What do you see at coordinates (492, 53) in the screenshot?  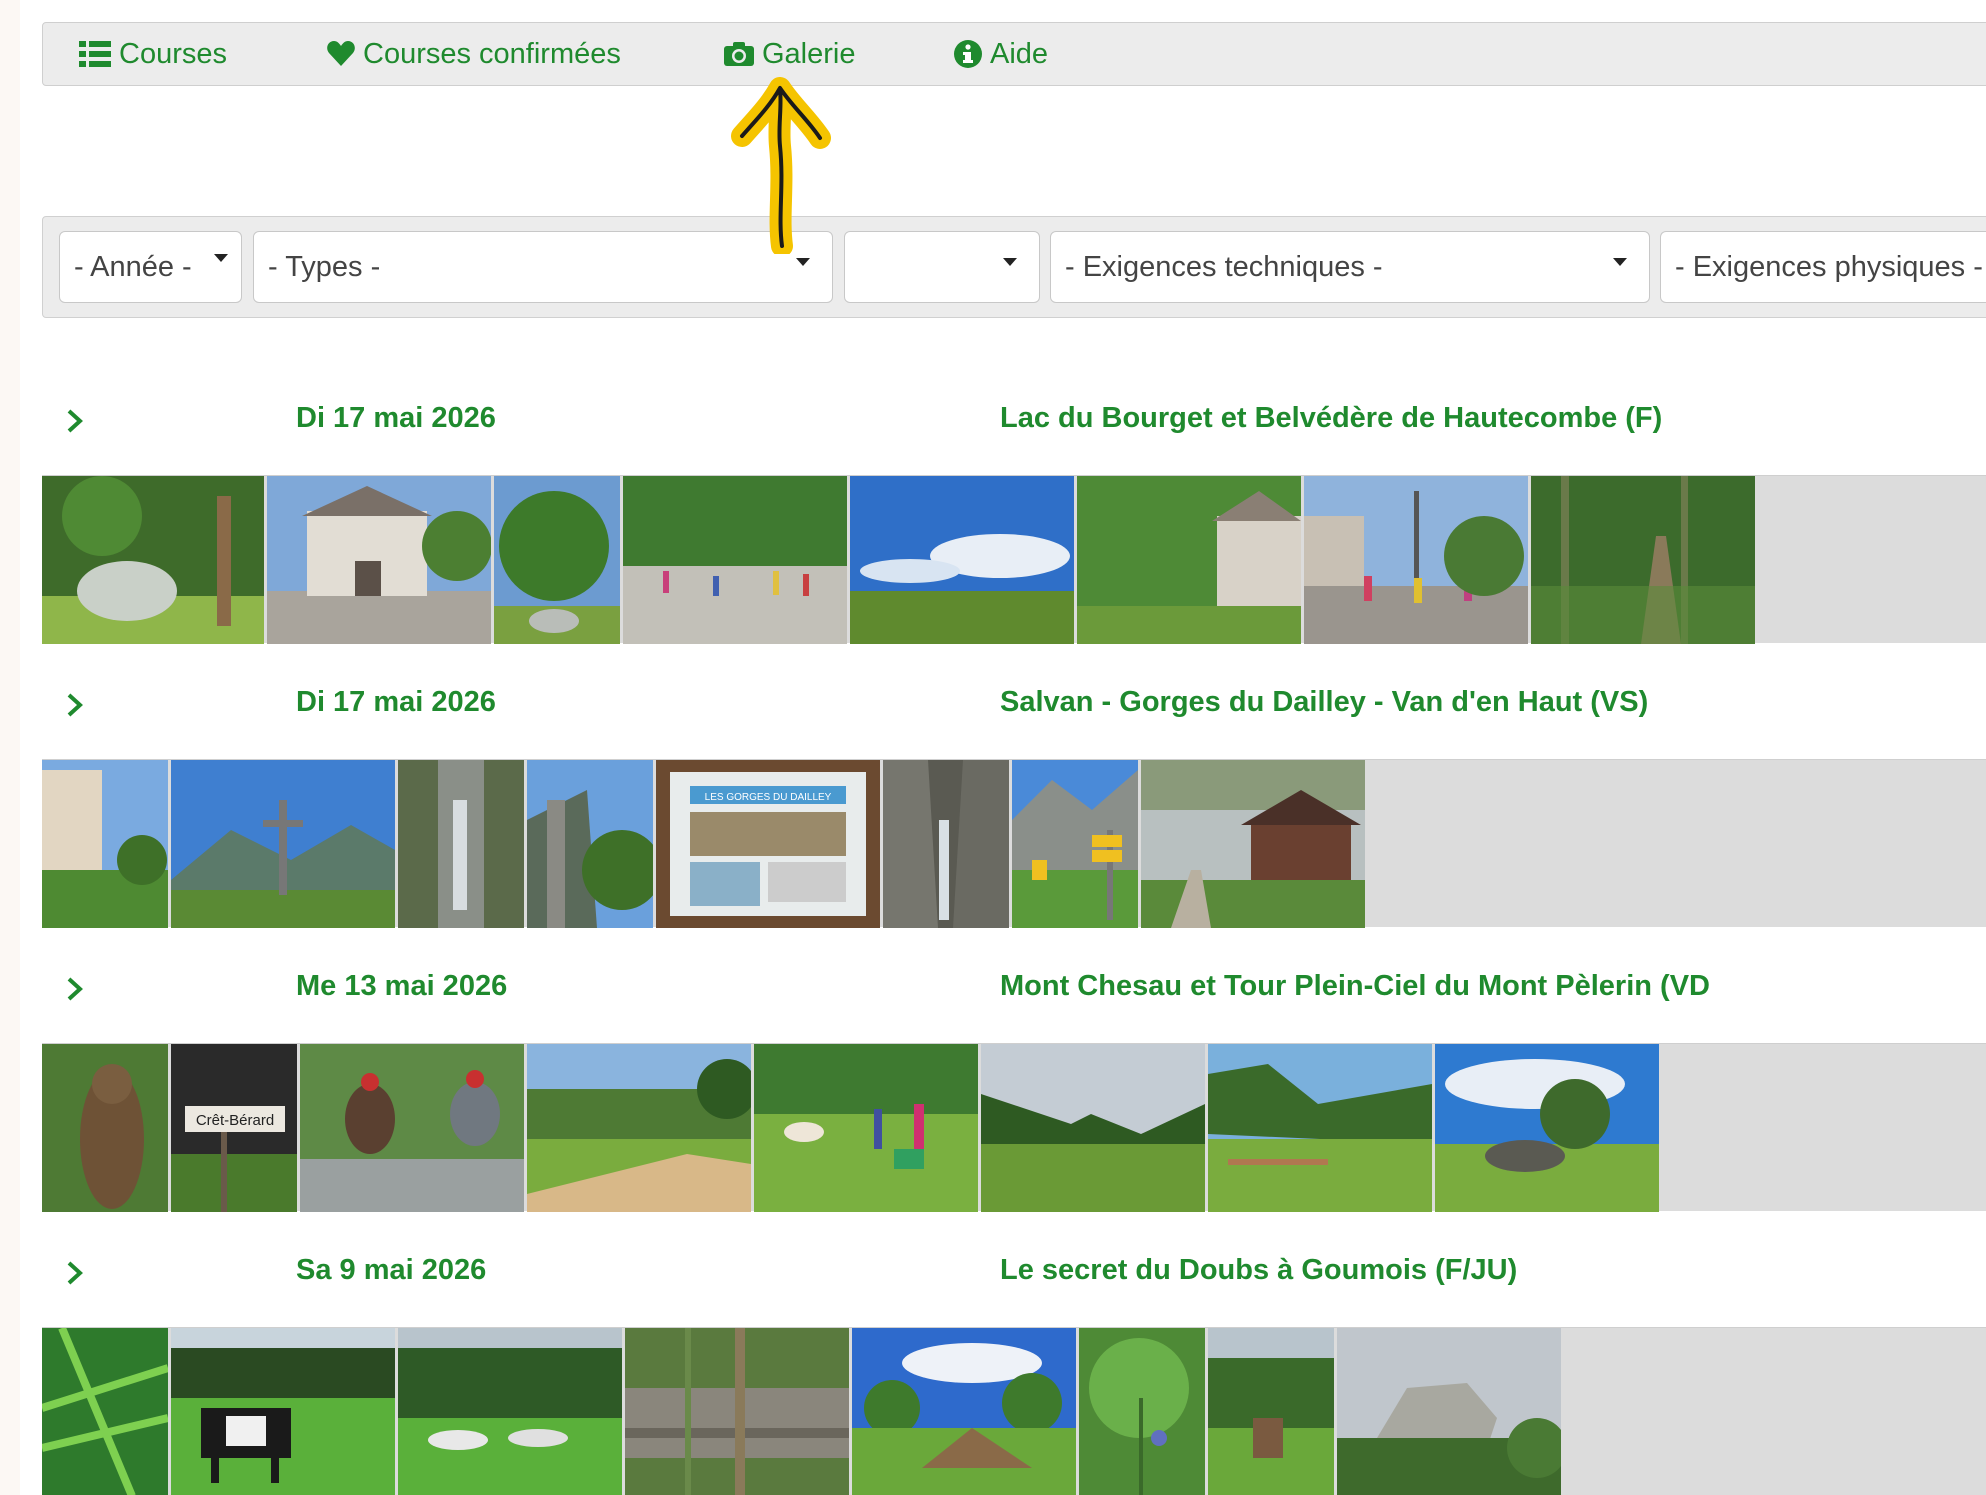 I see `nav-courses-confirmees-label: Courses confirmées` at bounding box center [492, 53].